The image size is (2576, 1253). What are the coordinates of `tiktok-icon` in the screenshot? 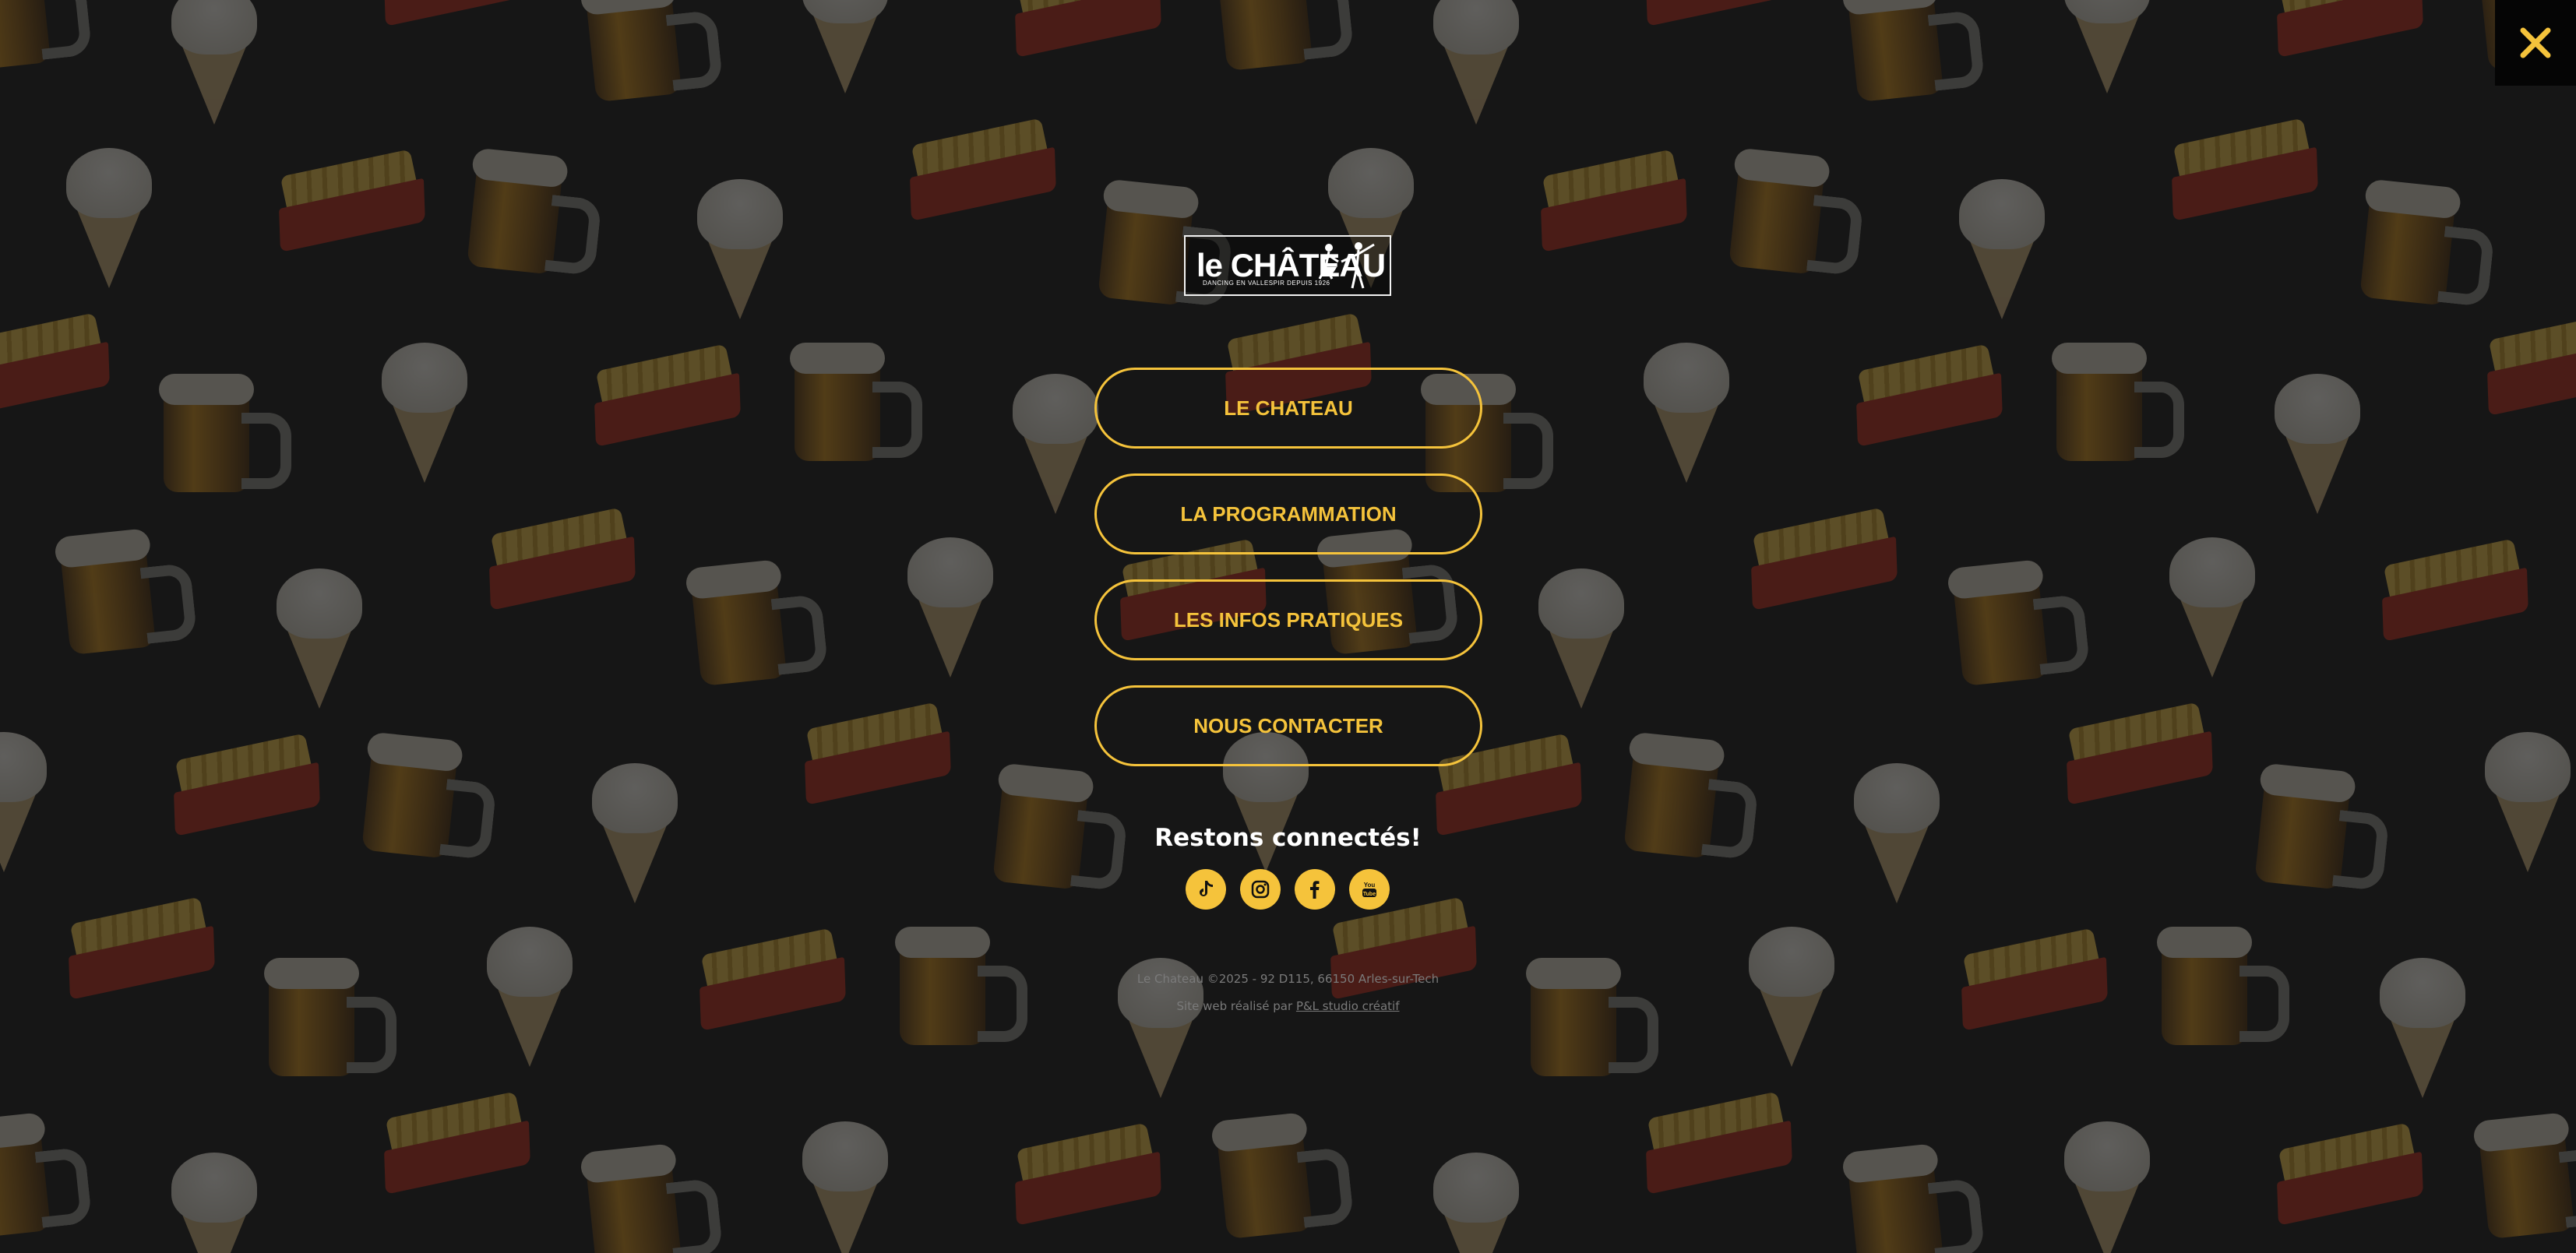 It's located at (1206, 888).